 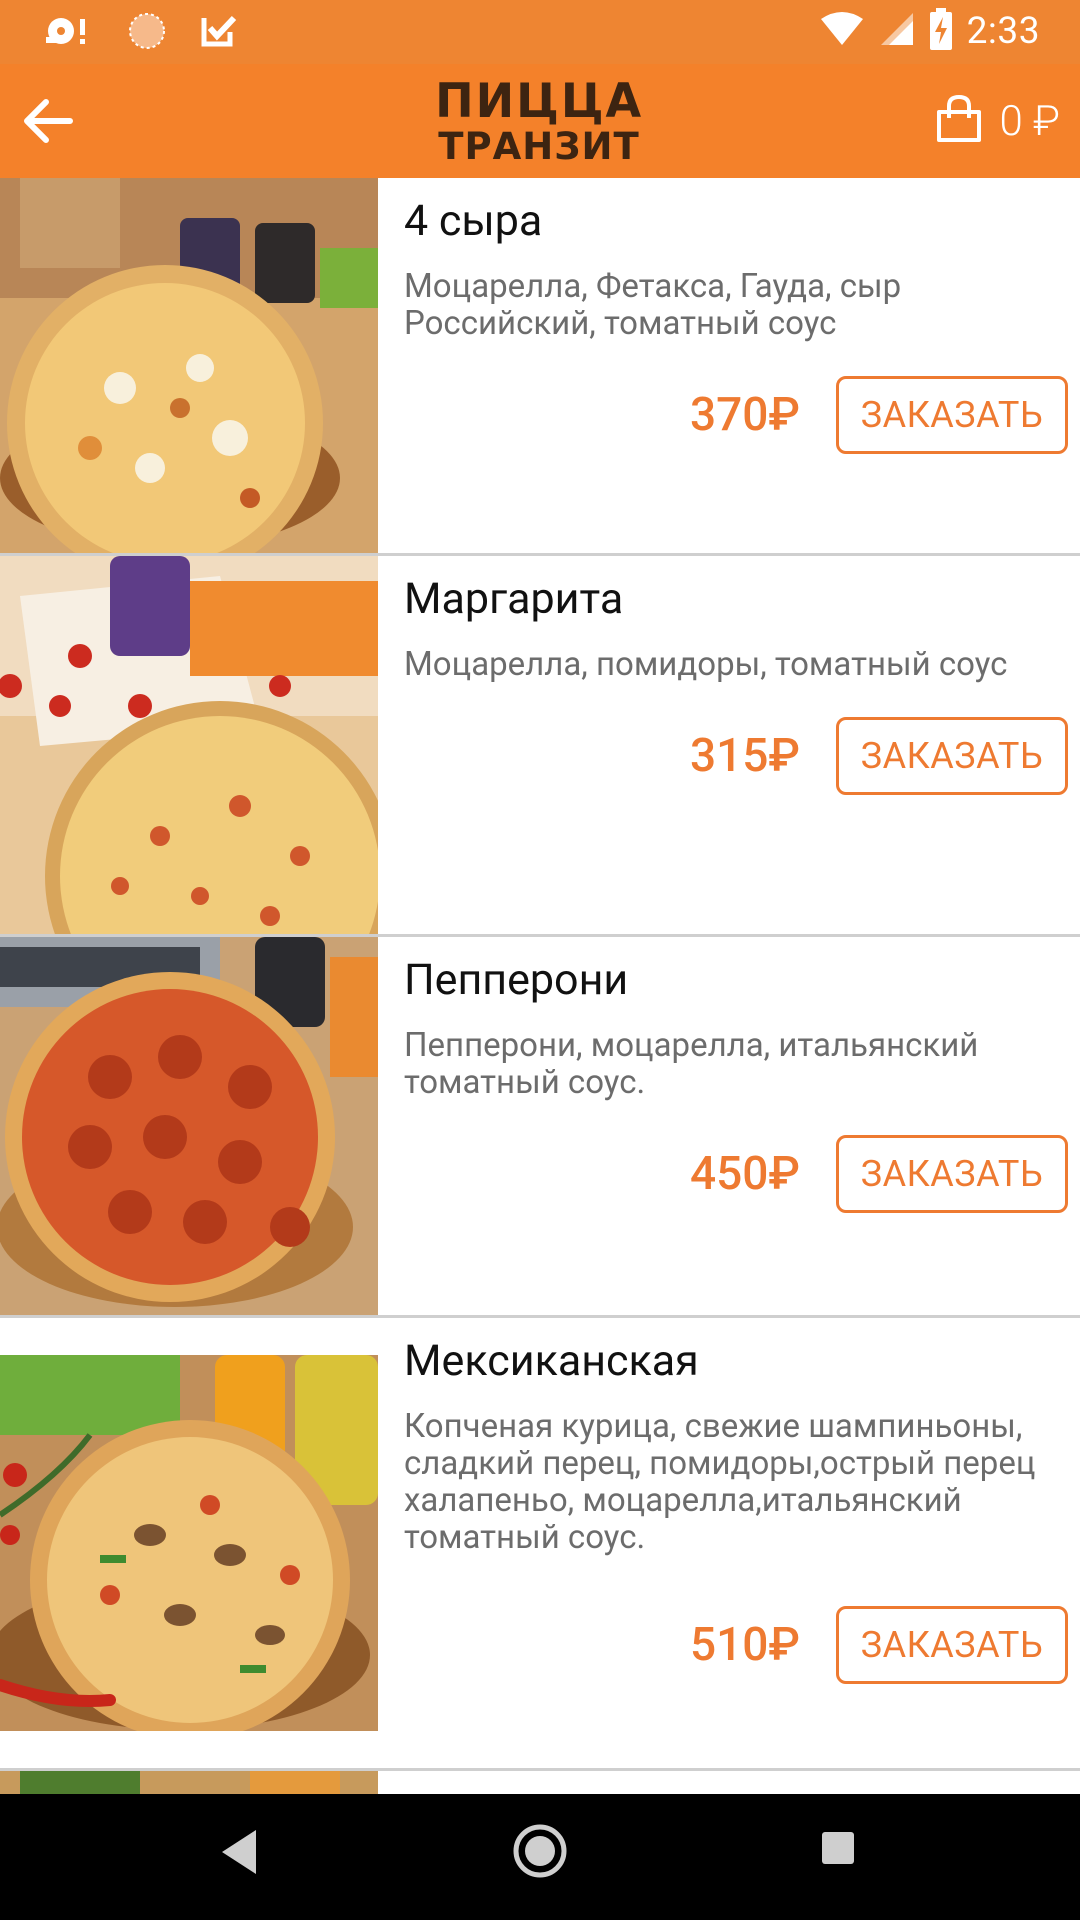 What do you see at coordinates (997, 121) in the screenshot?
I see `cart-button: 0 ₽` at bounding box center [997, 121].